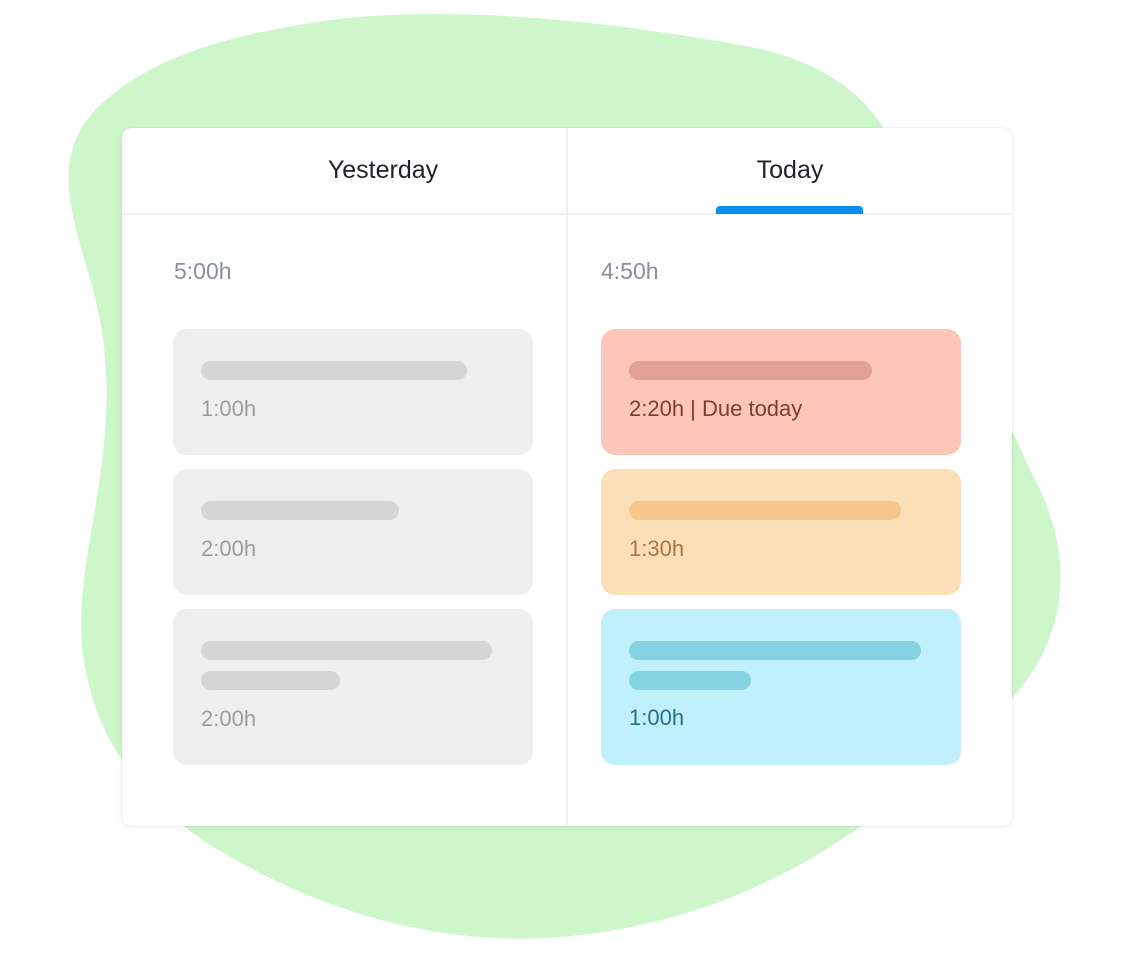 This screenshot has width=1133, height=953. I want to click on tab-today-label: Today, so click(790, 170).